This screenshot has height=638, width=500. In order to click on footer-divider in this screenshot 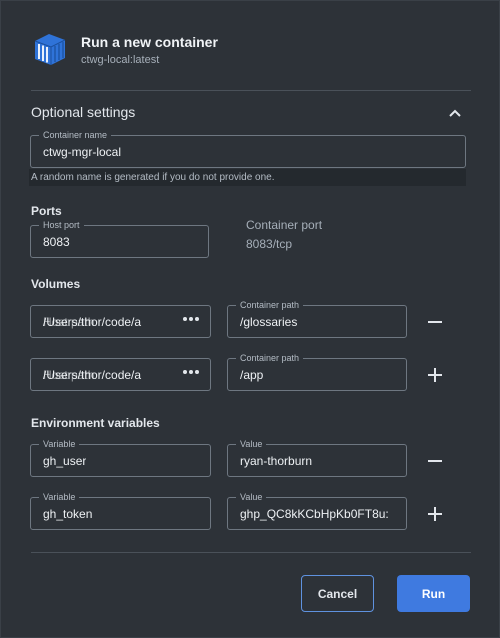, I will do `click(251, 552)`.